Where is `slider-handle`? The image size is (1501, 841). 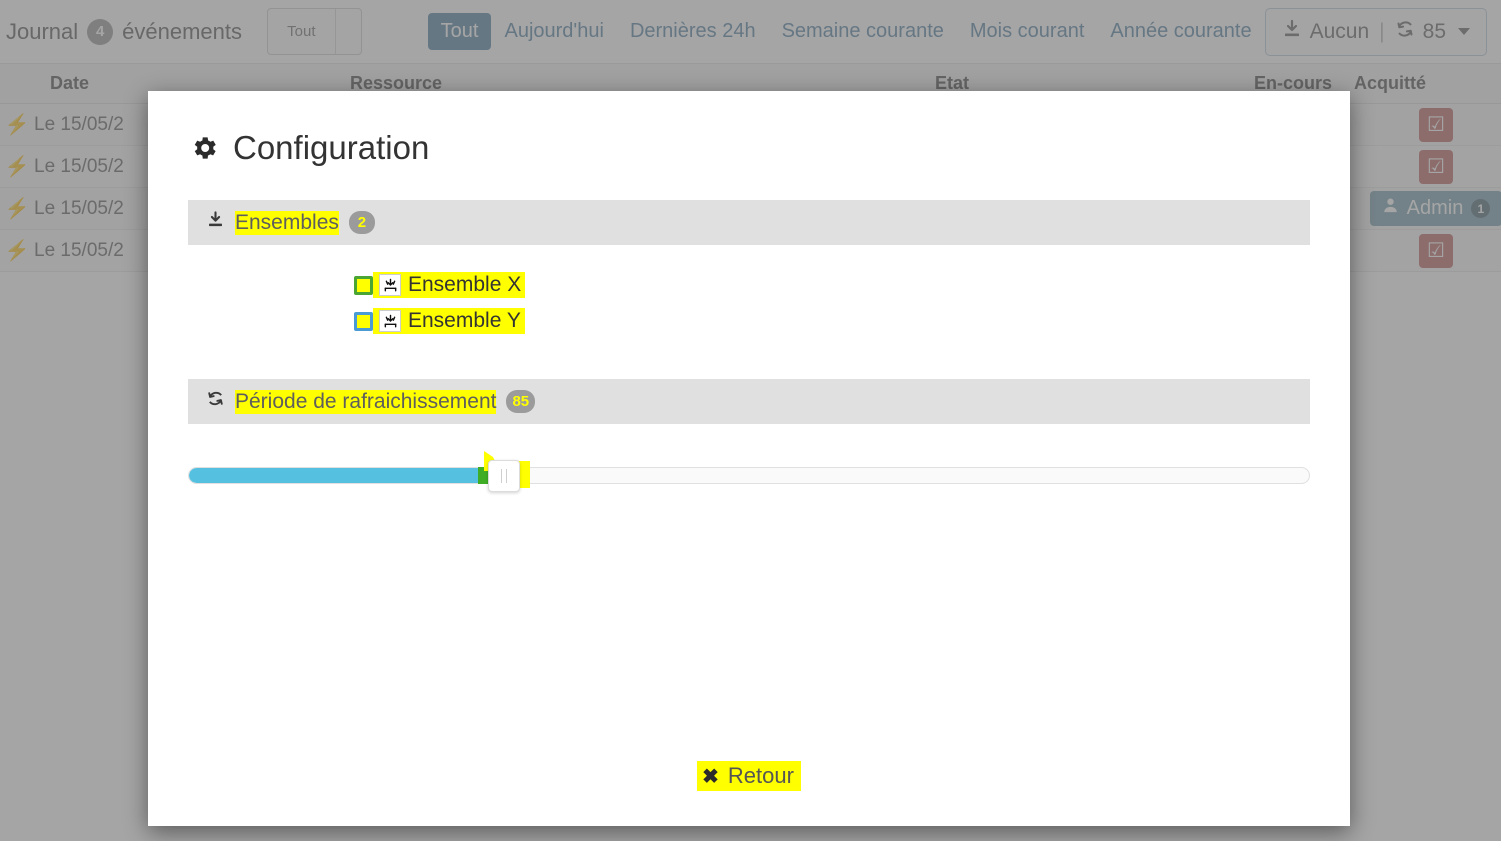 slider-handle is located at coordinates (503, 476).